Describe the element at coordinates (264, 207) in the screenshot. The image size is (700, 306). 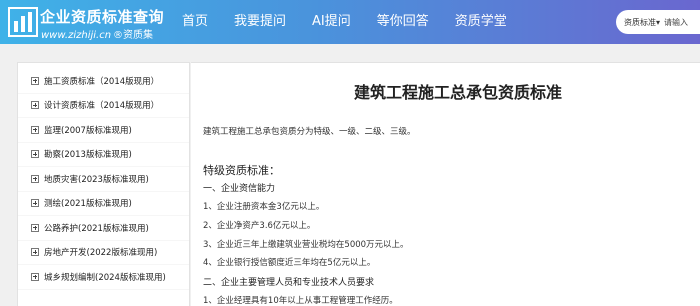
I see `requirement-line: 1、企业注册资本金3亿元以上。` at that location.